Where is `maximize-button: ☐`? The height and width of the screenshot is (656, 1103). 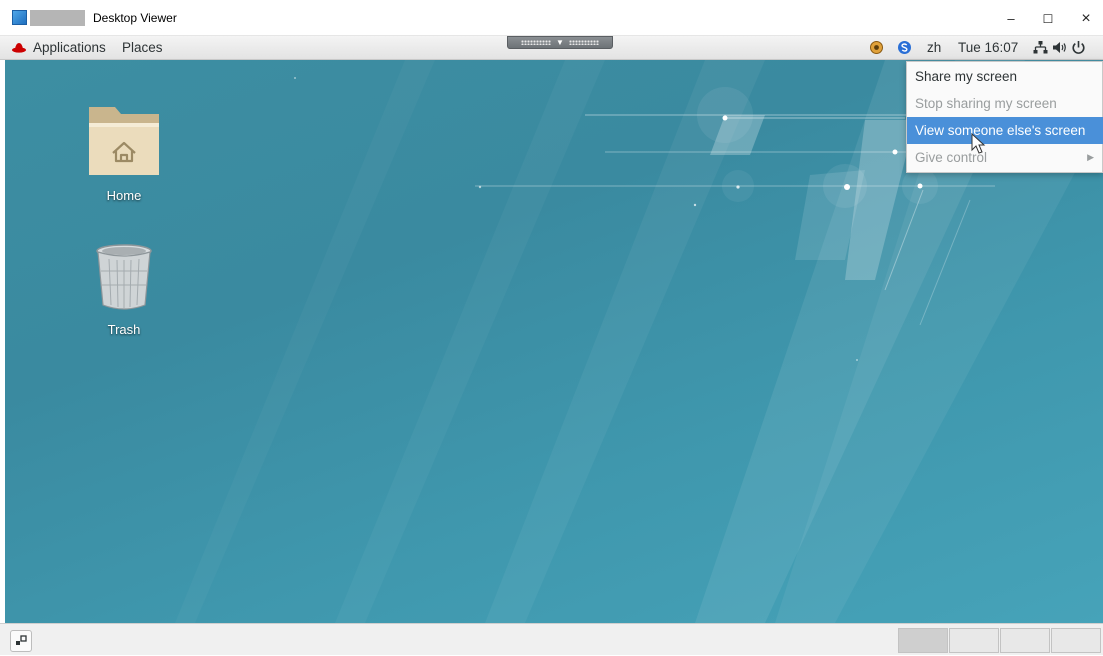
maximize-button: ☐ is located at coordinates (1048, 19).